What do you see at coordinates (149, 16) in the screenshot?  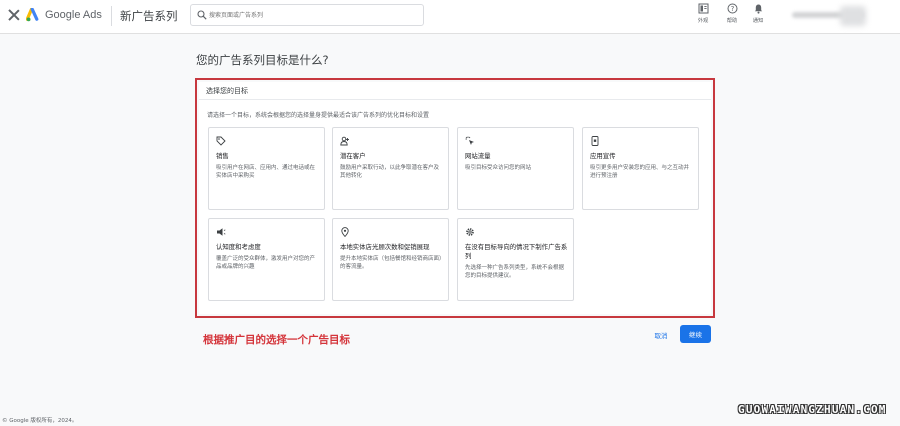 I see `page-title: 新广告系列` at bounding box center [149, 16].